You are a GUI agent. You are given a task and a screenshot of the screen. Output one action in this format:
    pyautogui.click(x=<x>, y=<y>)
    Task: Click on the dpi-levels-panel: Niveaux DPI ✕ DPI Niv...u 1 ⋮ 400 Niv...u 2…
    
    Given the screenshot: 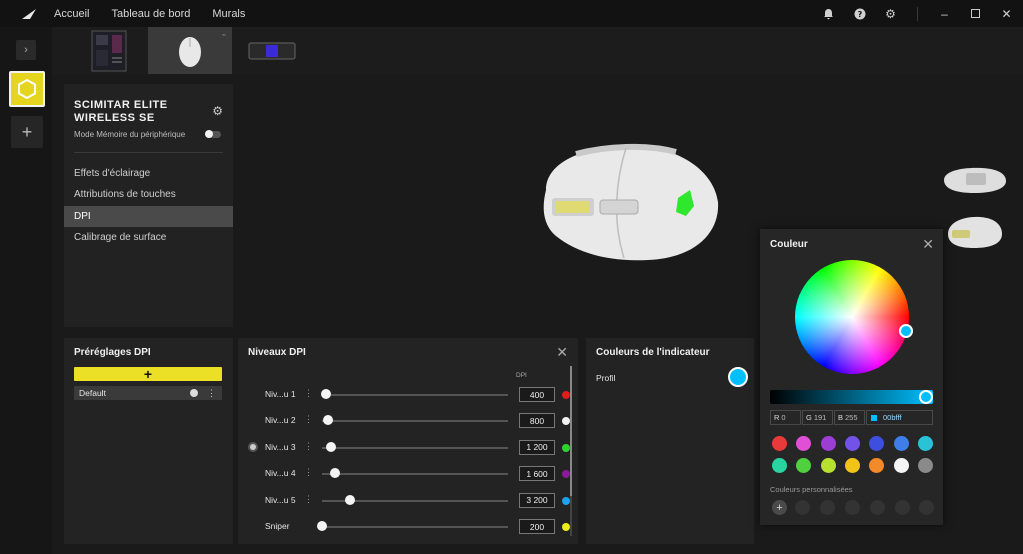 What is the action you would take?
    pyautogui.click(x=408, y=441)
    